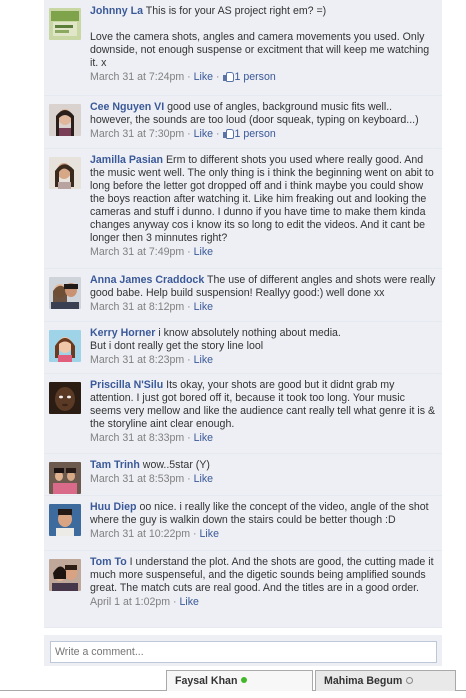 The width and height of the screenshot is (466, 698). Describe the element at coordinates (363, 681) in the screenshot. I see `chat-tab-name: Mahima Begum` at that location.